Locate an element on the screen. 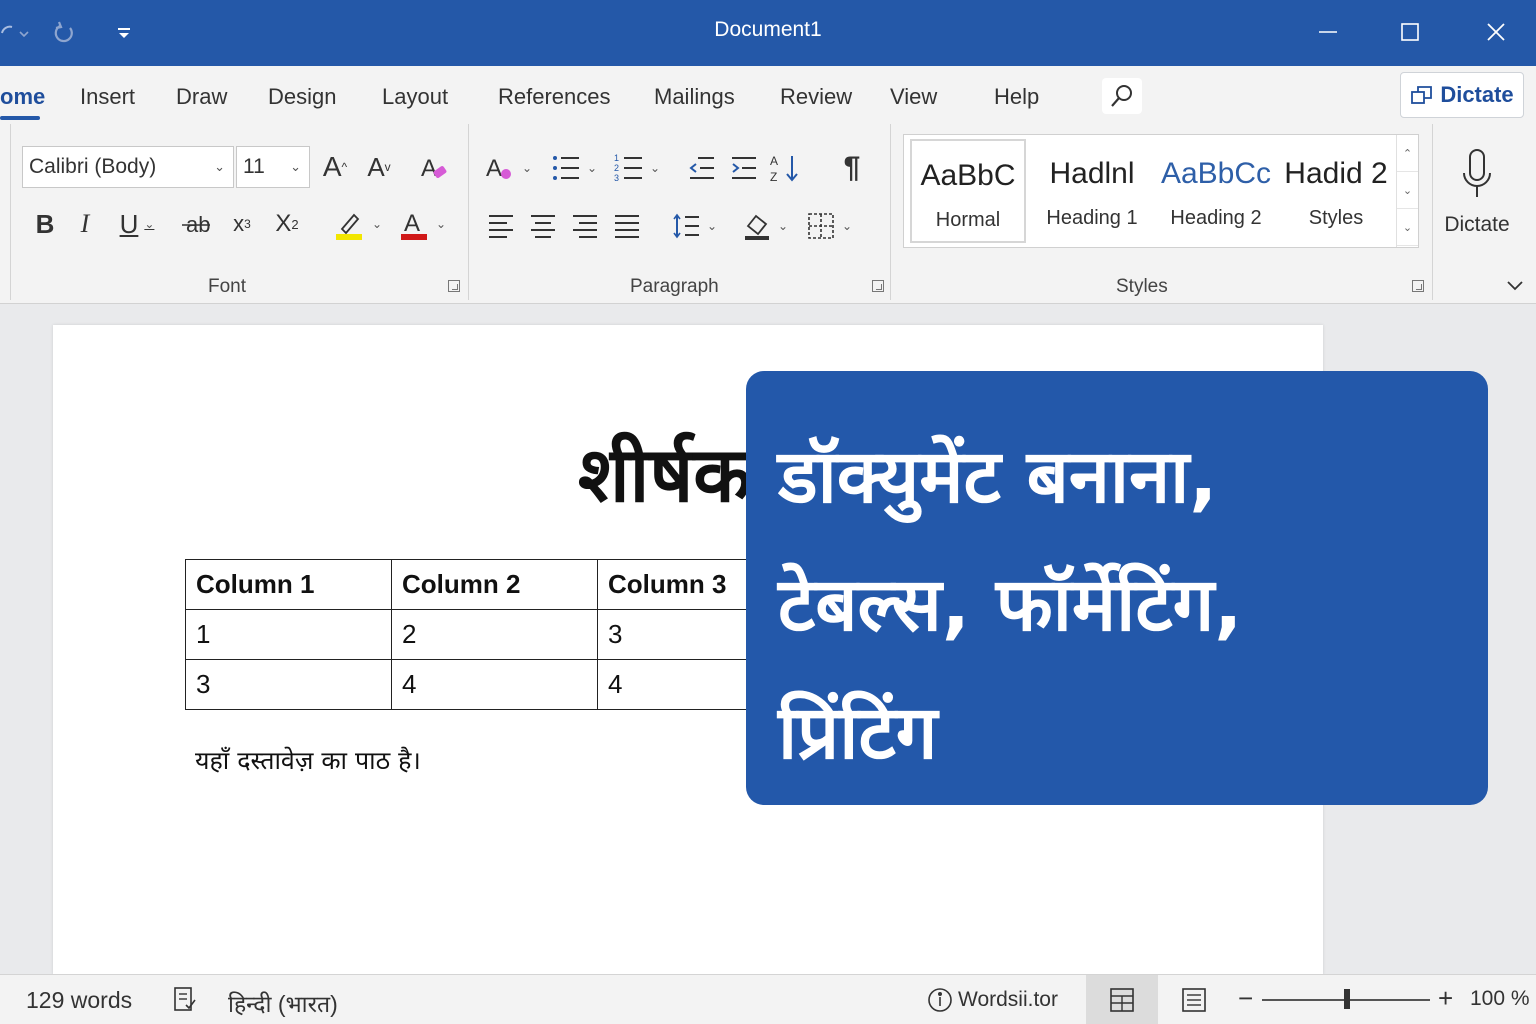  align-left-button is located at coordinates (501, 226).